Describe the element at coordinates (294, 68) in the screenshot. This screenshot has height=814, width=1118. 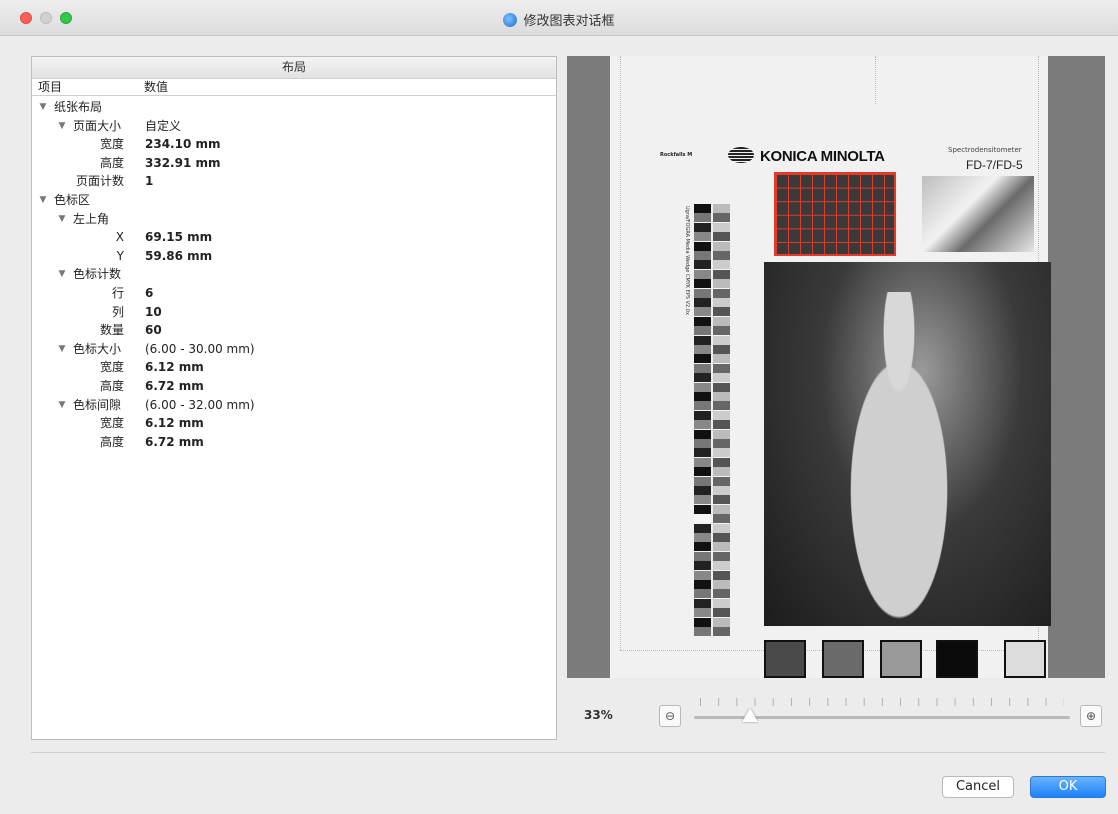
I see `panel-title: 布局` at that location.